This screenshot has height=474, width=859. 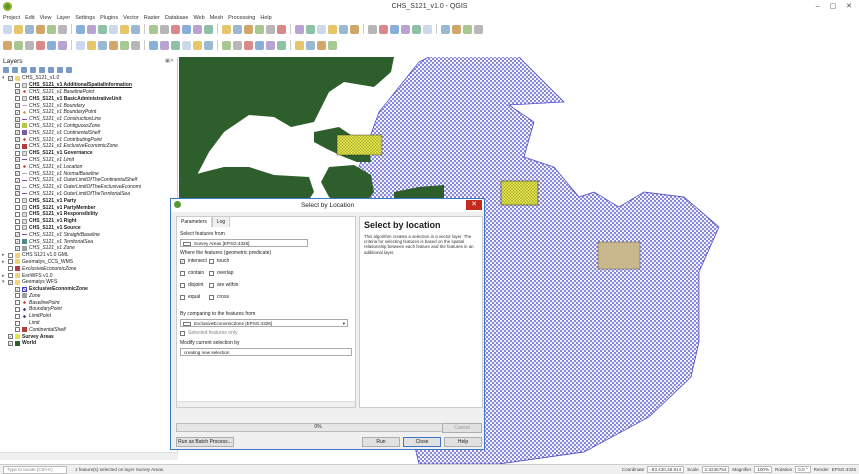 What do you see at coordinates (89, 228) in the screenshot?
I see `layer-item: CHS_S121_v1 Source` at bounding box center [89, 228].